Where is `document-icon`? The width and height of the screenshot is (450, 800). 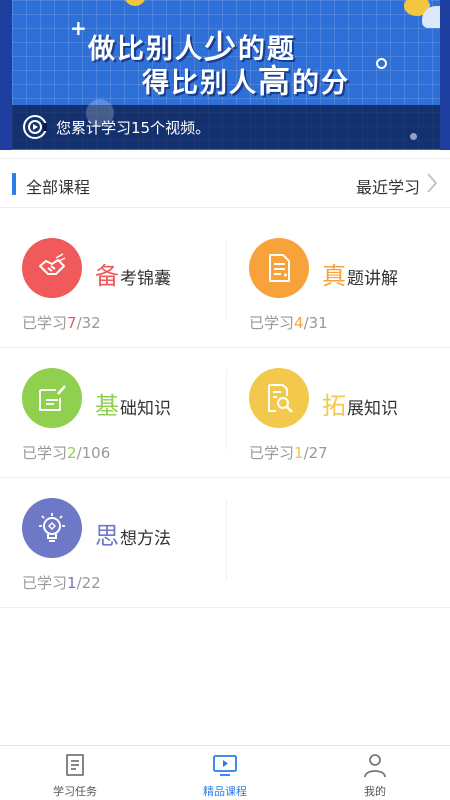
document-icon is located at coordinates (279, 268).